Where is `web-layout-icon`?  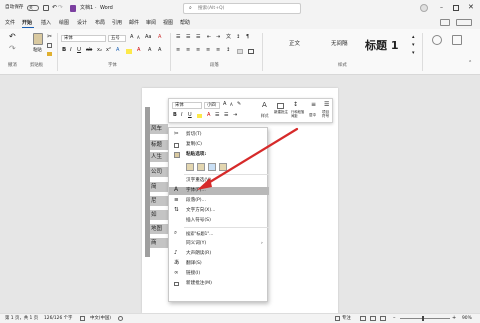
web-layout-icon is located at coordinates (383, 318).